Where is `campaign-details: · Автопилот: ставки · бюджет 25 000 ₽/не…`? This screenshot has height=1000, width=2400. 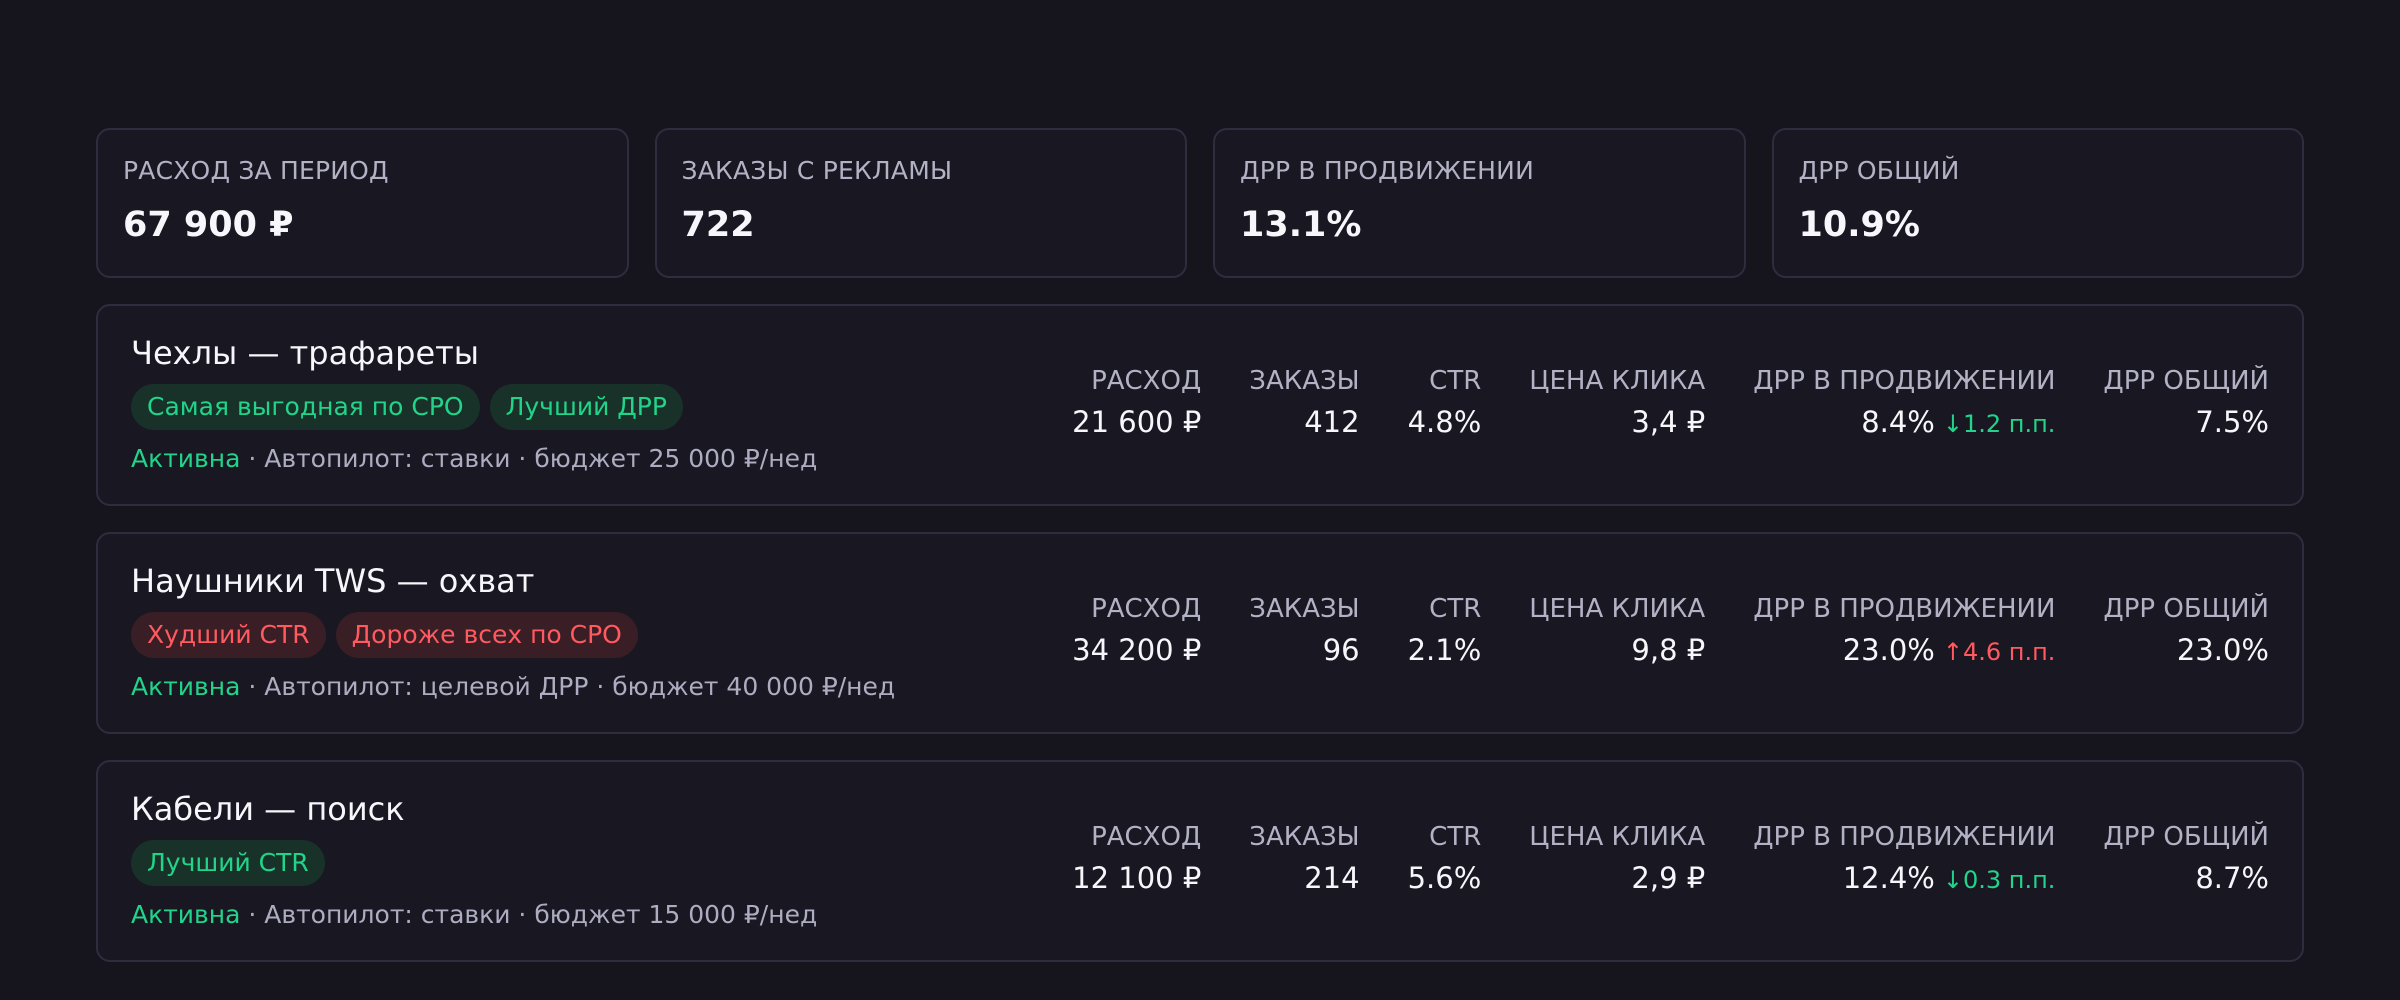
campaign-details: · Автопилот: ставки · бюджет 25 000 ₽/не… is located at coordinates (533, 459).